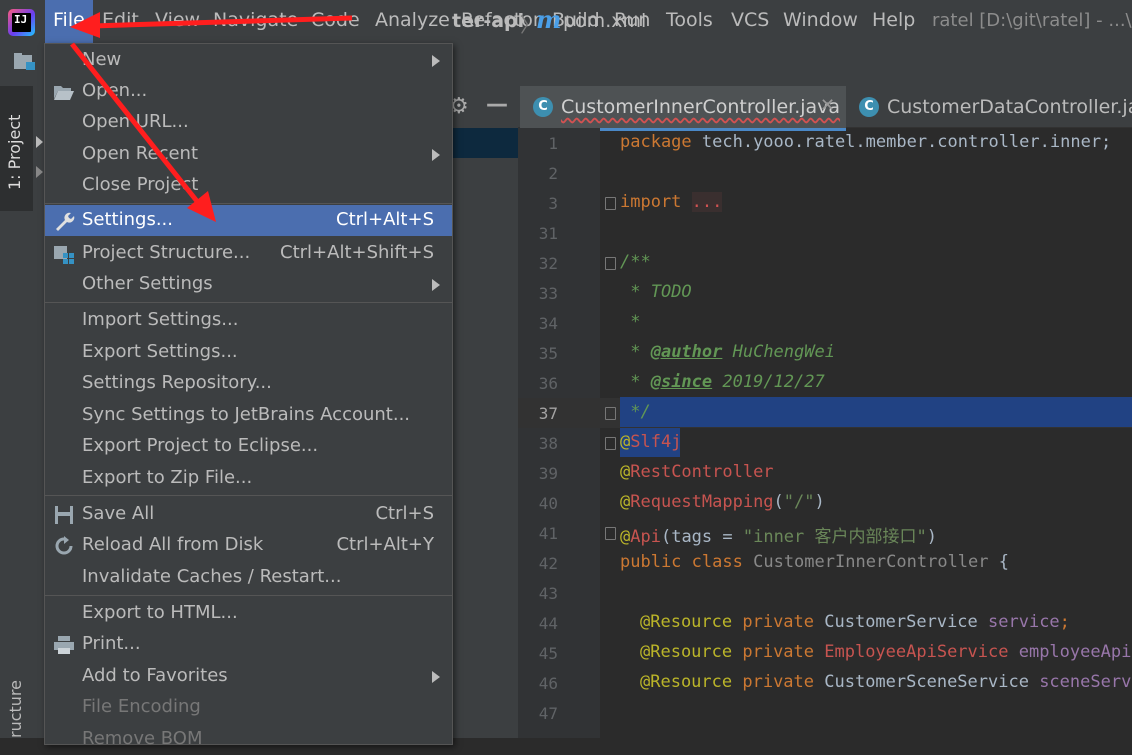 This screenshot has height=755, width=1132. Describe the element at coordinates (143, 132) in the screenshot. I see `red-arrow-to-settings-icon` at that location.